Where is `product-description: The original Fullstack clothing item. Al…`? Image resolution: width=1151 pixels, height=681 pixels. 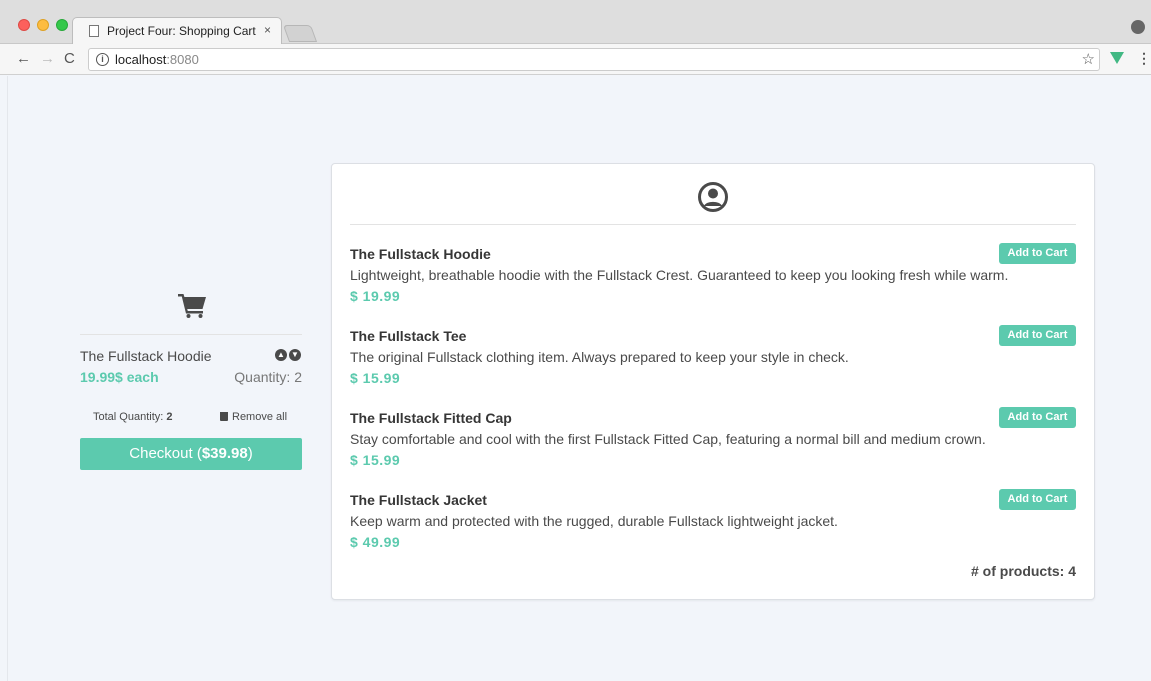
product-description: The original Fullstack clothing item. Al… is located at coordinates (599, 357).